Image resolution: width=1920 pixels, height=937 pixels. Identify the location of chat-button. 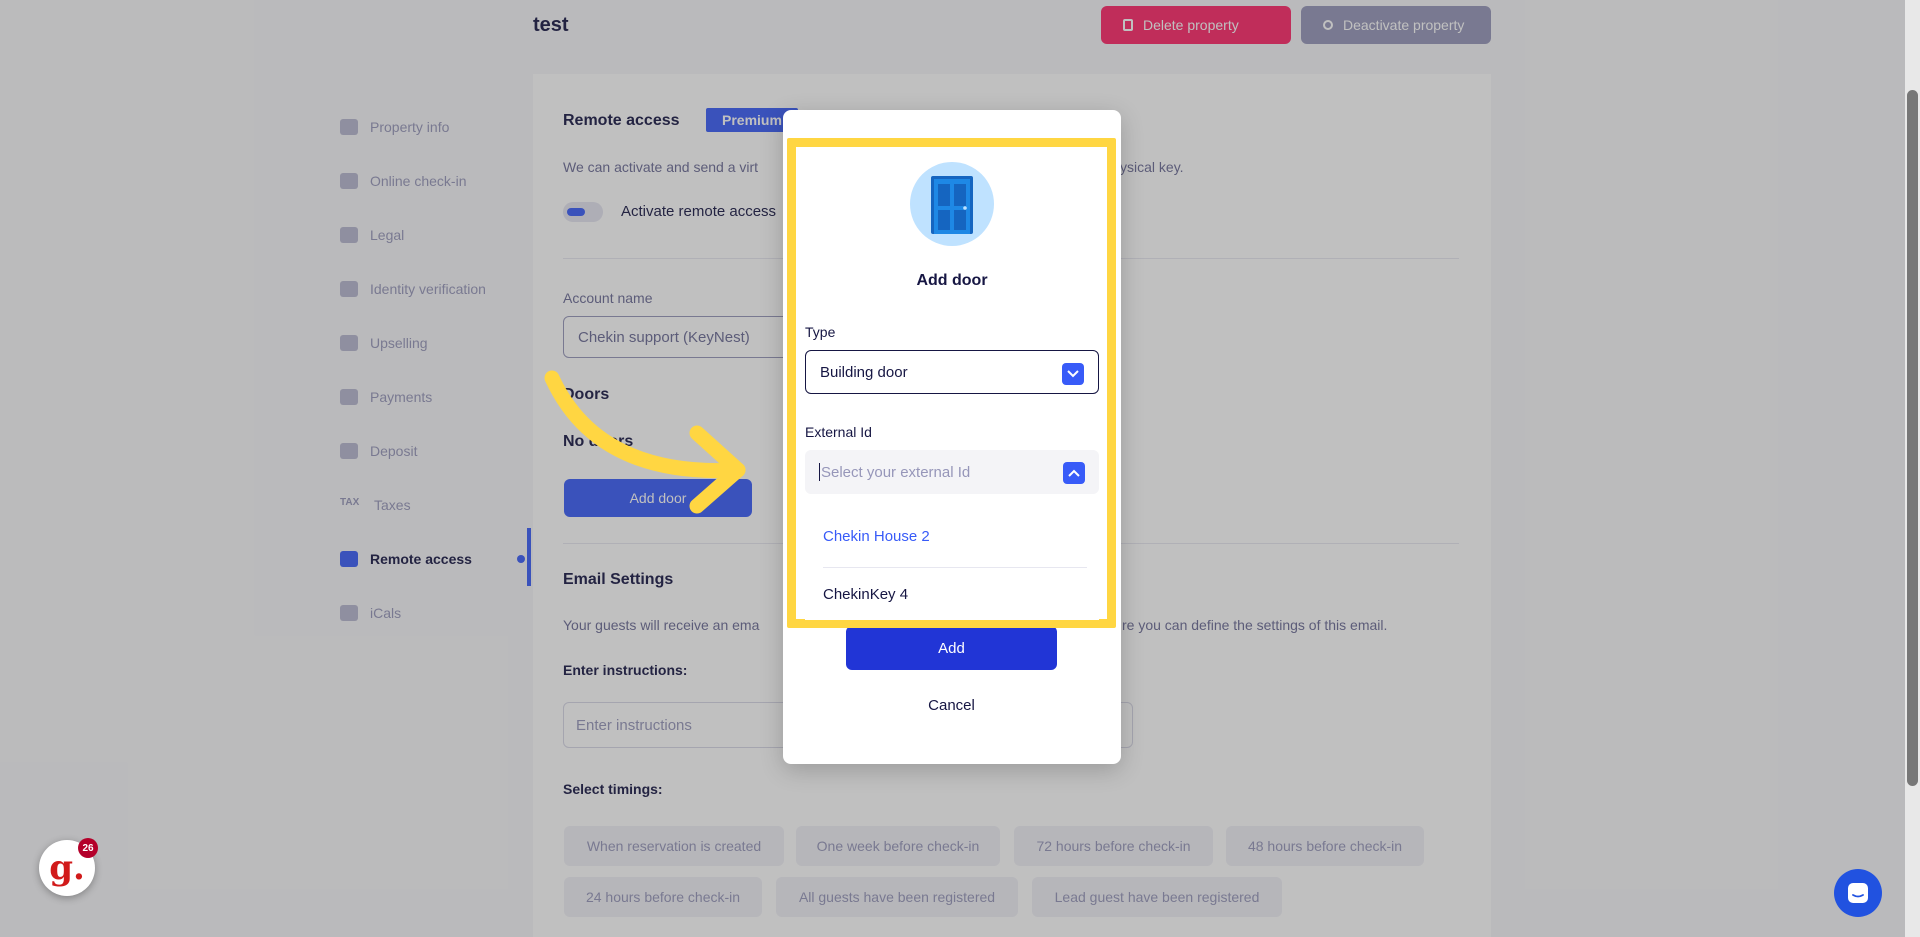
(1858, 893).